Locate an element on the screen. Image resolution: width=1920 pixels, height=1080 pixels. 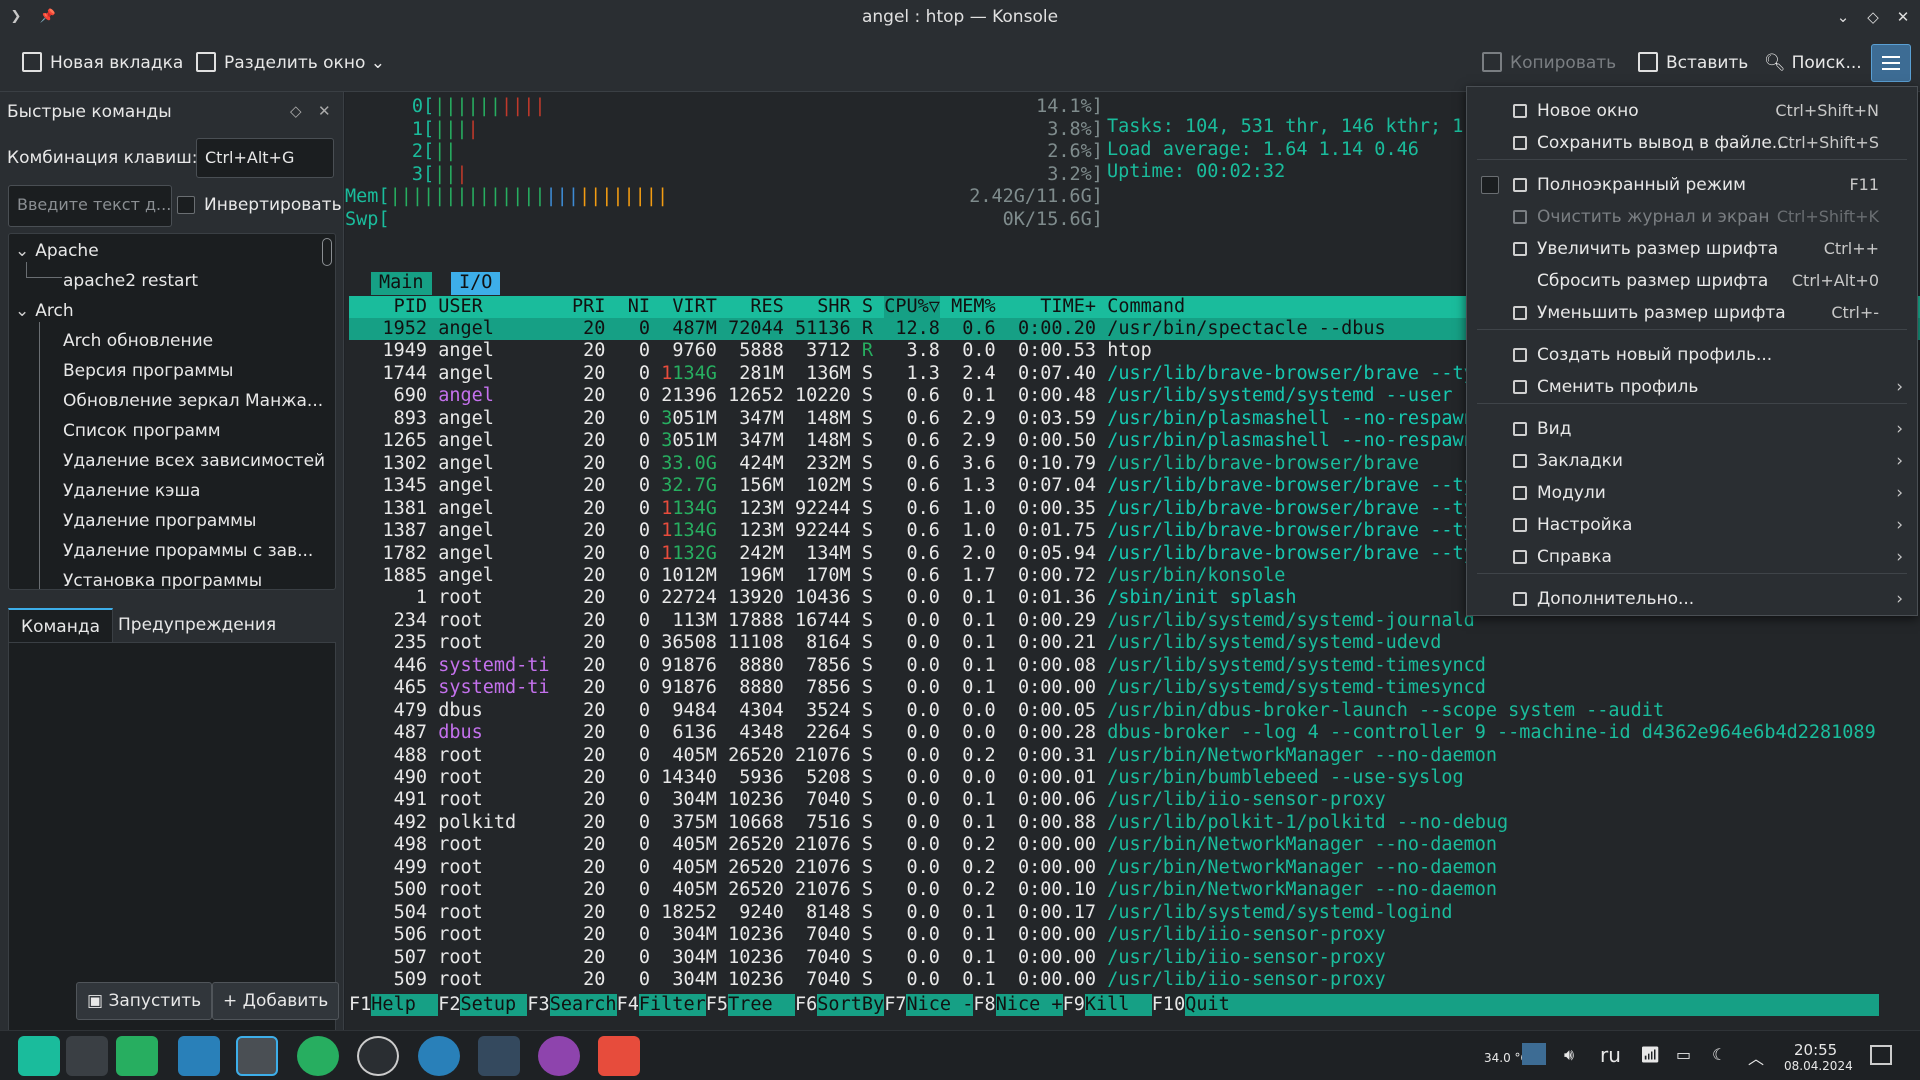
thunderbird-icon is located at coordinates (439, 1056).